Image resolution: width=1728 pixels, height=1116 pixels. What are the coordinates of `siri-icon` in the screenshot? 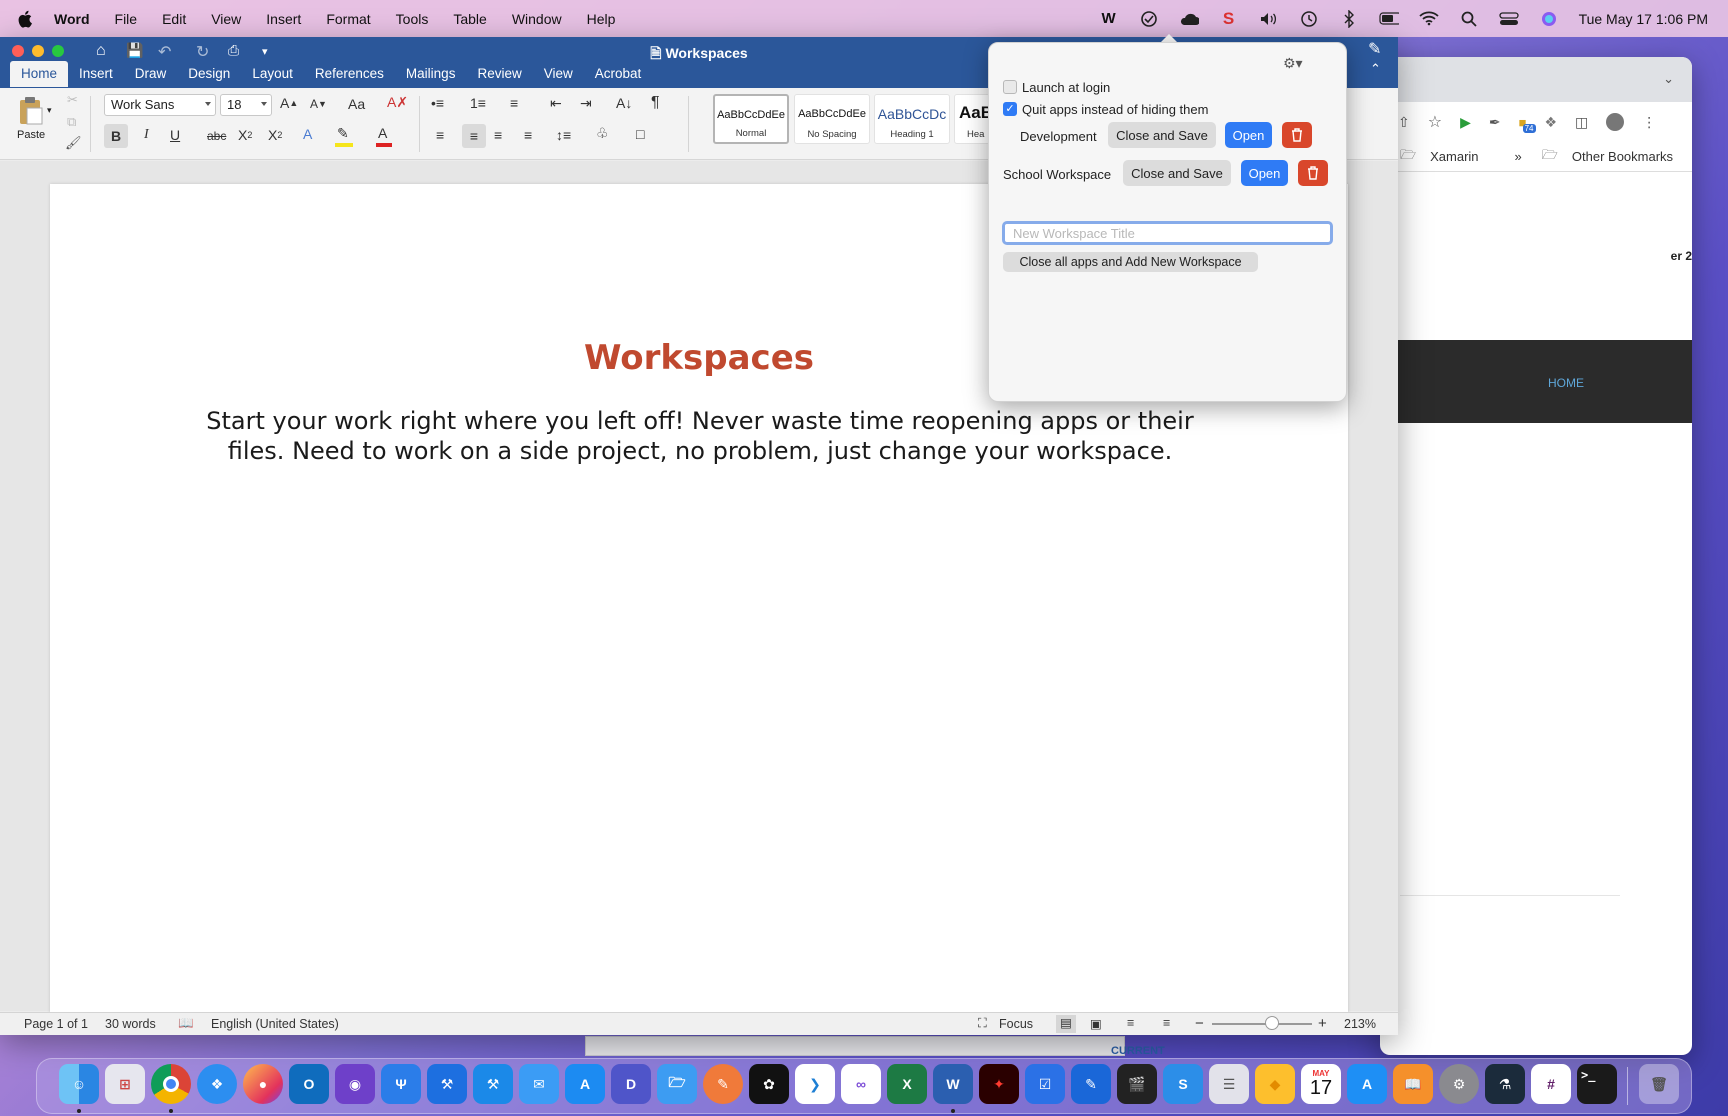 It's located at (1549, 19).